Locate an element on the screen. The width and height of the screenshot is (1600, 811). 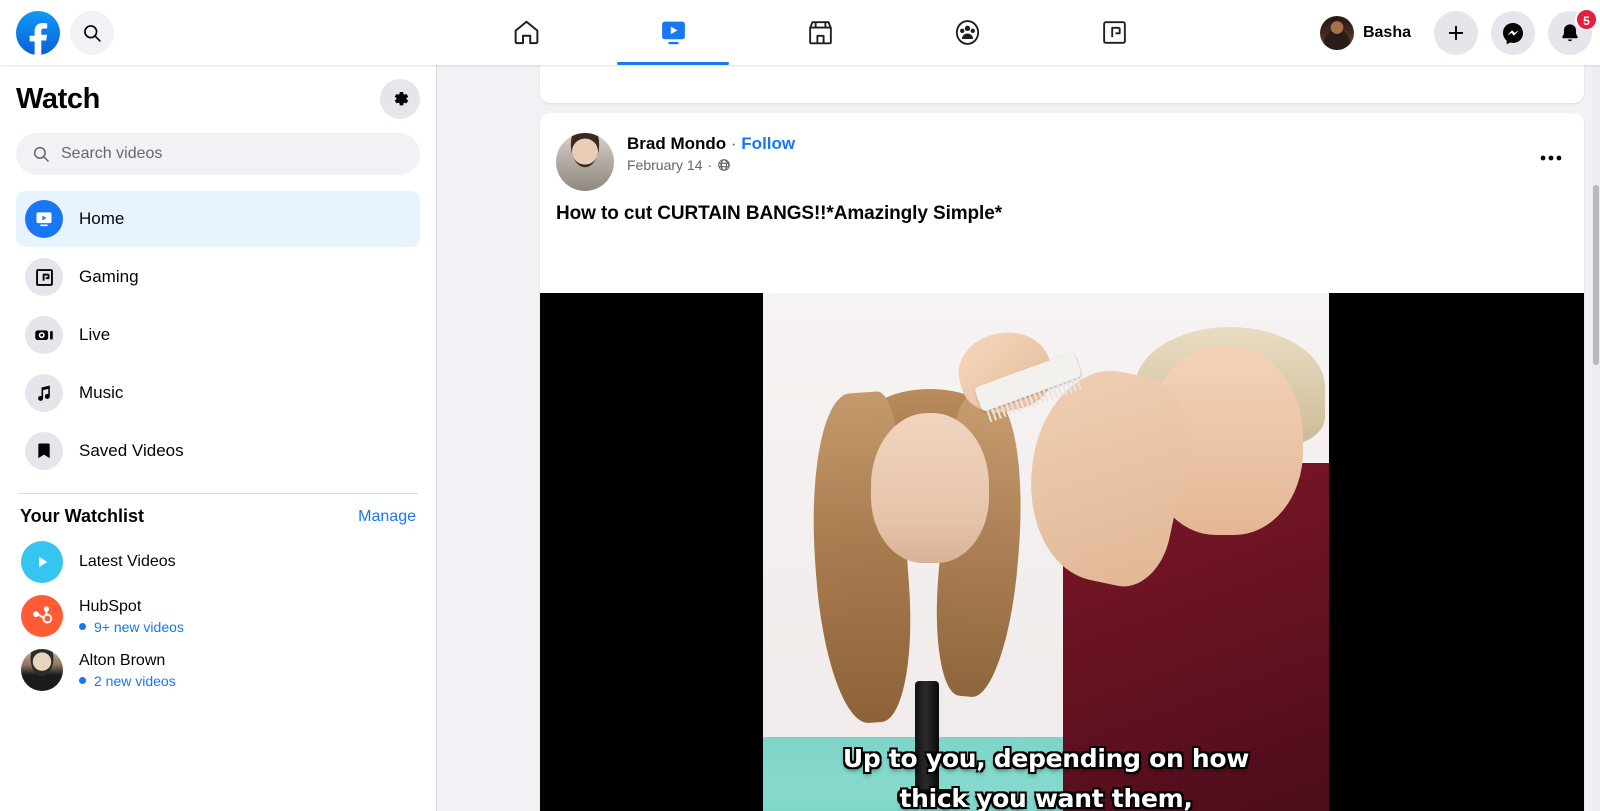
tab-marketplace is located at coordinates (820, 32).